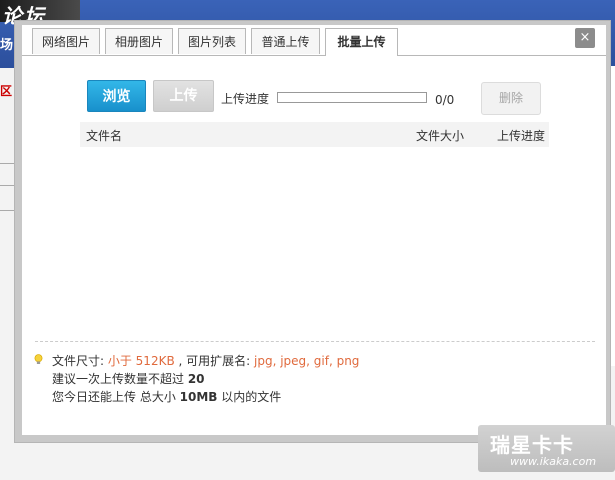 The image size is (615, 480). Describe the element at coordinates (38, 359) in the screenshot. I see `lightbulb-icon` at that location.